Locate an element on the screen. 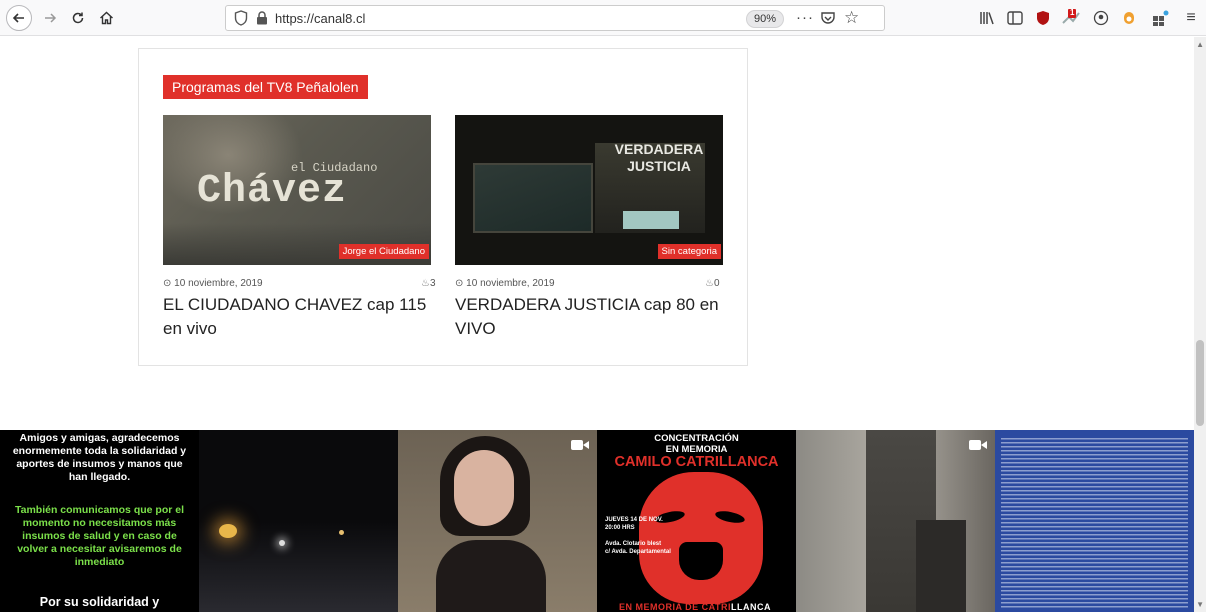 Image resolution: width=1206 pixels, height=612 pixels. notifications-extension-icon: 1 is located at coordinates (1071, 18).